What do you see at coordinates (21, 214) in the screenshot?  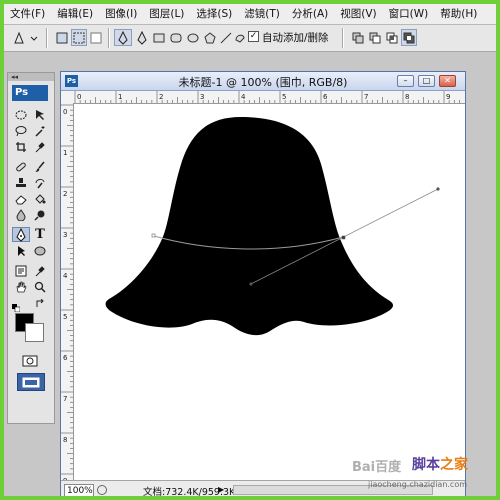 I see `blur-tool` at bounding box center [21, 214].